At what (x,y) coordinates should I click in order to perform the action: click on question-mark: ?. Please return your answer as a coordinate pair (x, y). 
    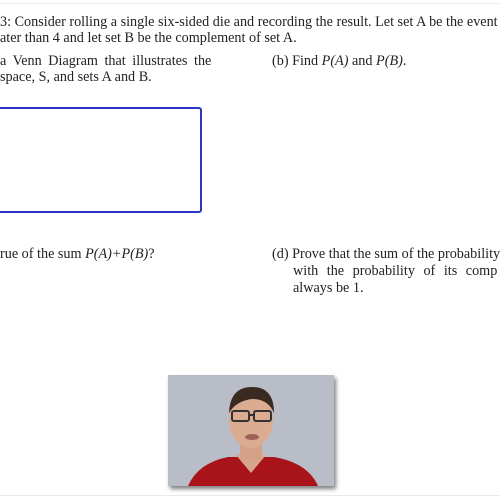
    Looking at the image, I should click on (151, 254).